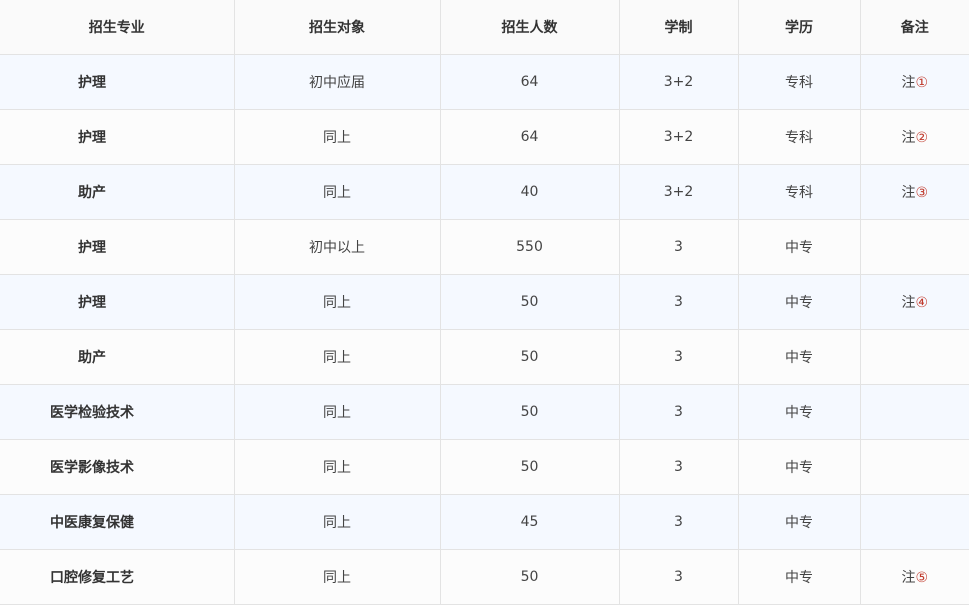 The height and width of the screenshot is (605, 969). I want to click on table-row: 口腔修复工艺 同上 50 3 中专 注⑤, so click(484, 577).